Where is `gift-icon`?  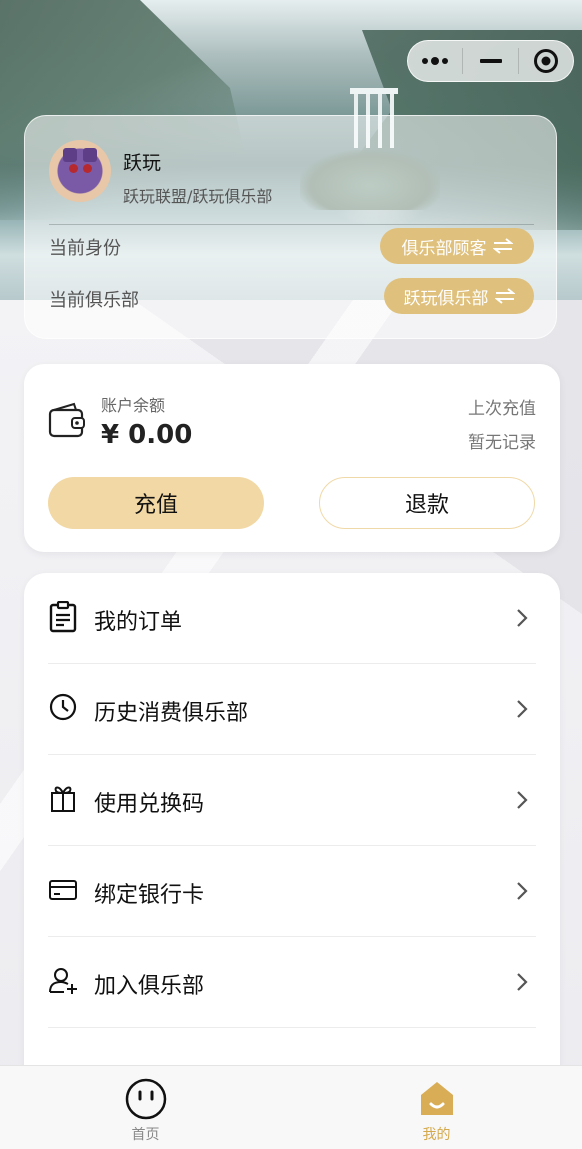 gift-icon is located at coordinates (63, 799).